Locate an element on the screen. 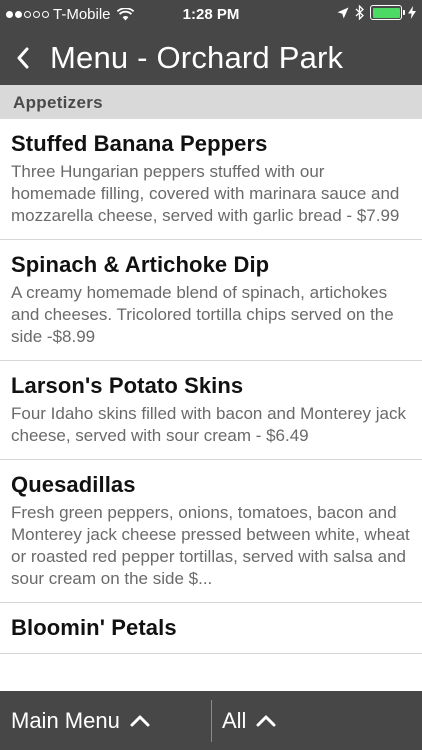 The image size is (422, 750). menu-item: Bloomin' Petals is located at coordinates (211, 628).